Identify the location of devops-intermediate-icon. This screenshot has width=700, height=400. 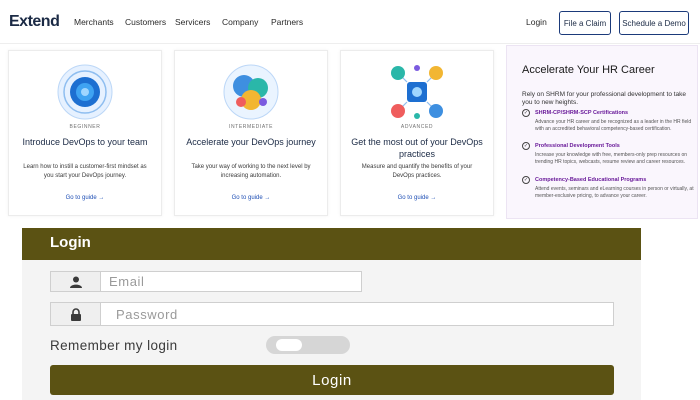
(251, 92).